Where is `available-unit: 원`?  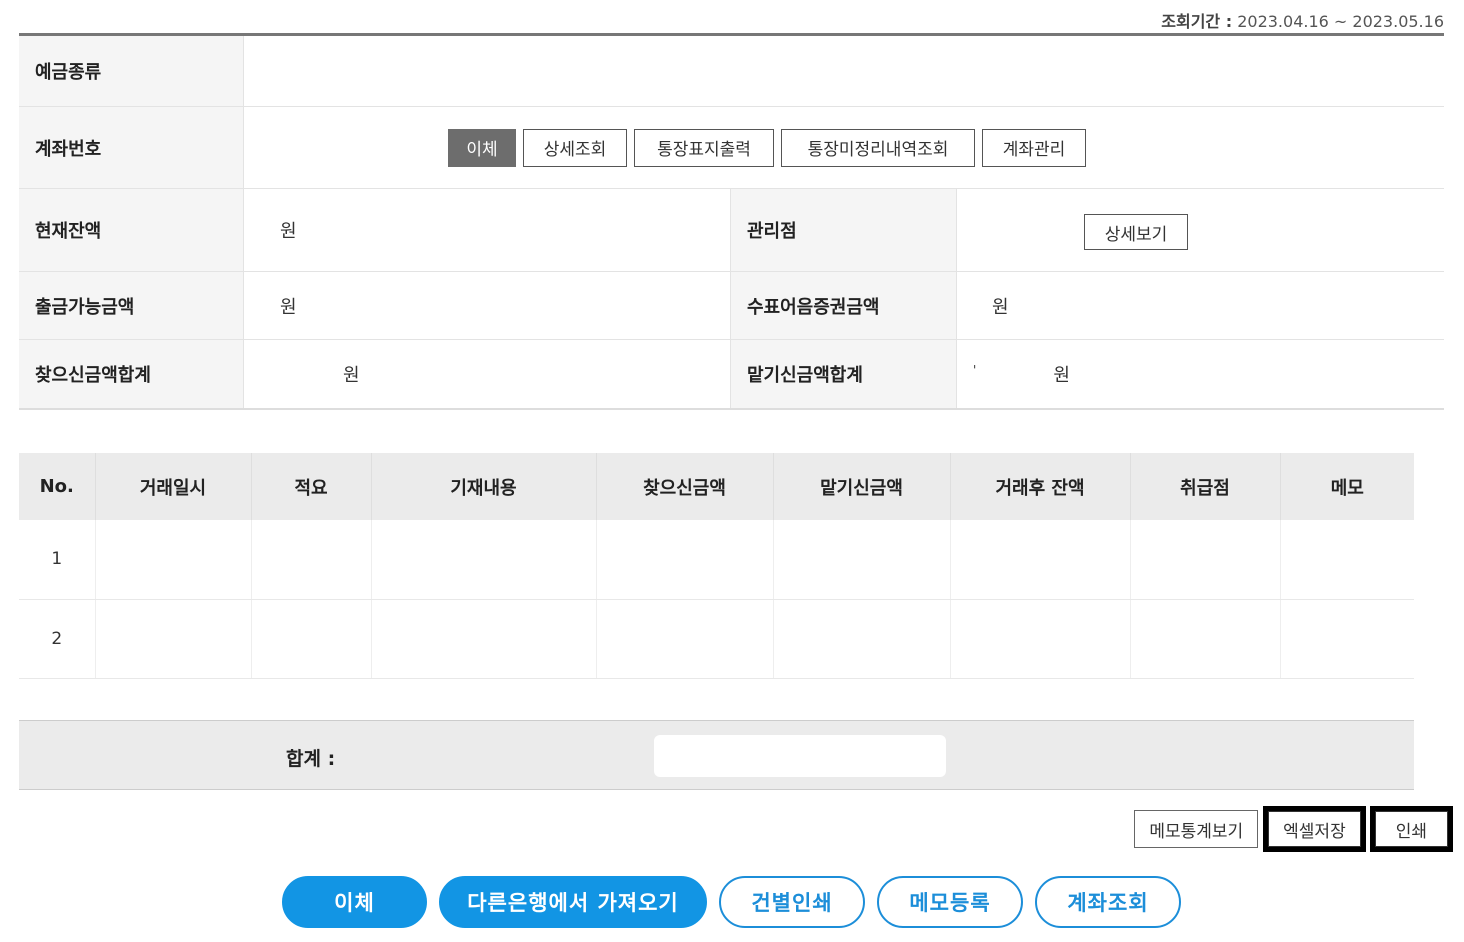 available-unit: 원 is located at coordinates (288, 307).